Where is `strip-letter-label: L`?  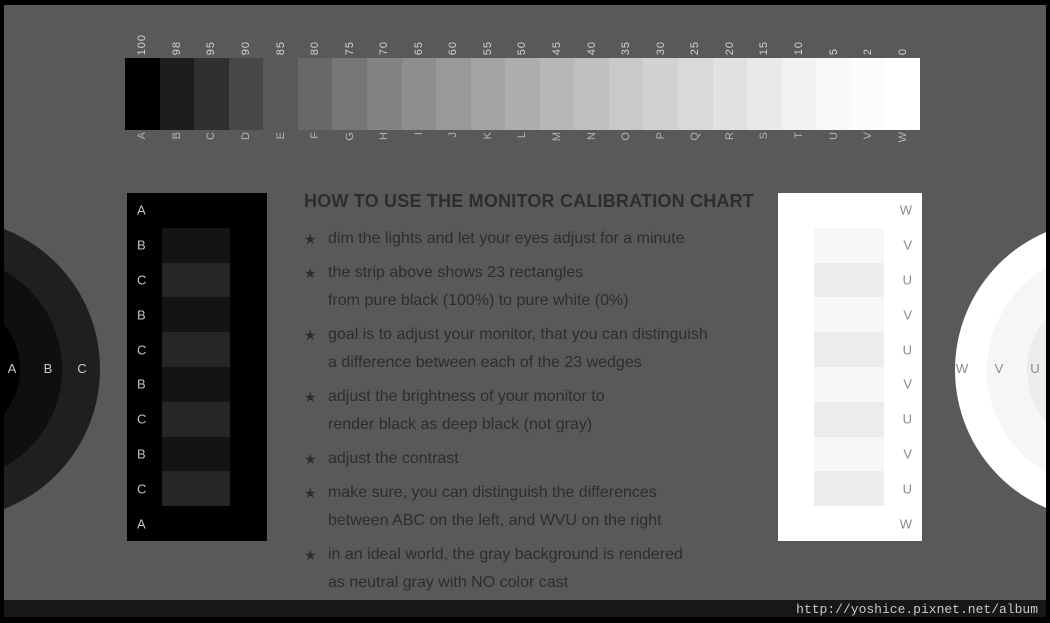 strip-letter-label: L is located at coordinates (522, 135).